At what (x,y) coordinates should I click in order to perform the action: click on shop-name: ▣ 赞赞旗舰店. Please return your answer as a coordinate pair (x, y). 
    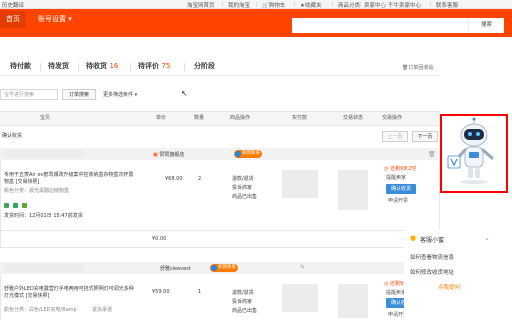
    Looking at the image, I should click on (168, 154).